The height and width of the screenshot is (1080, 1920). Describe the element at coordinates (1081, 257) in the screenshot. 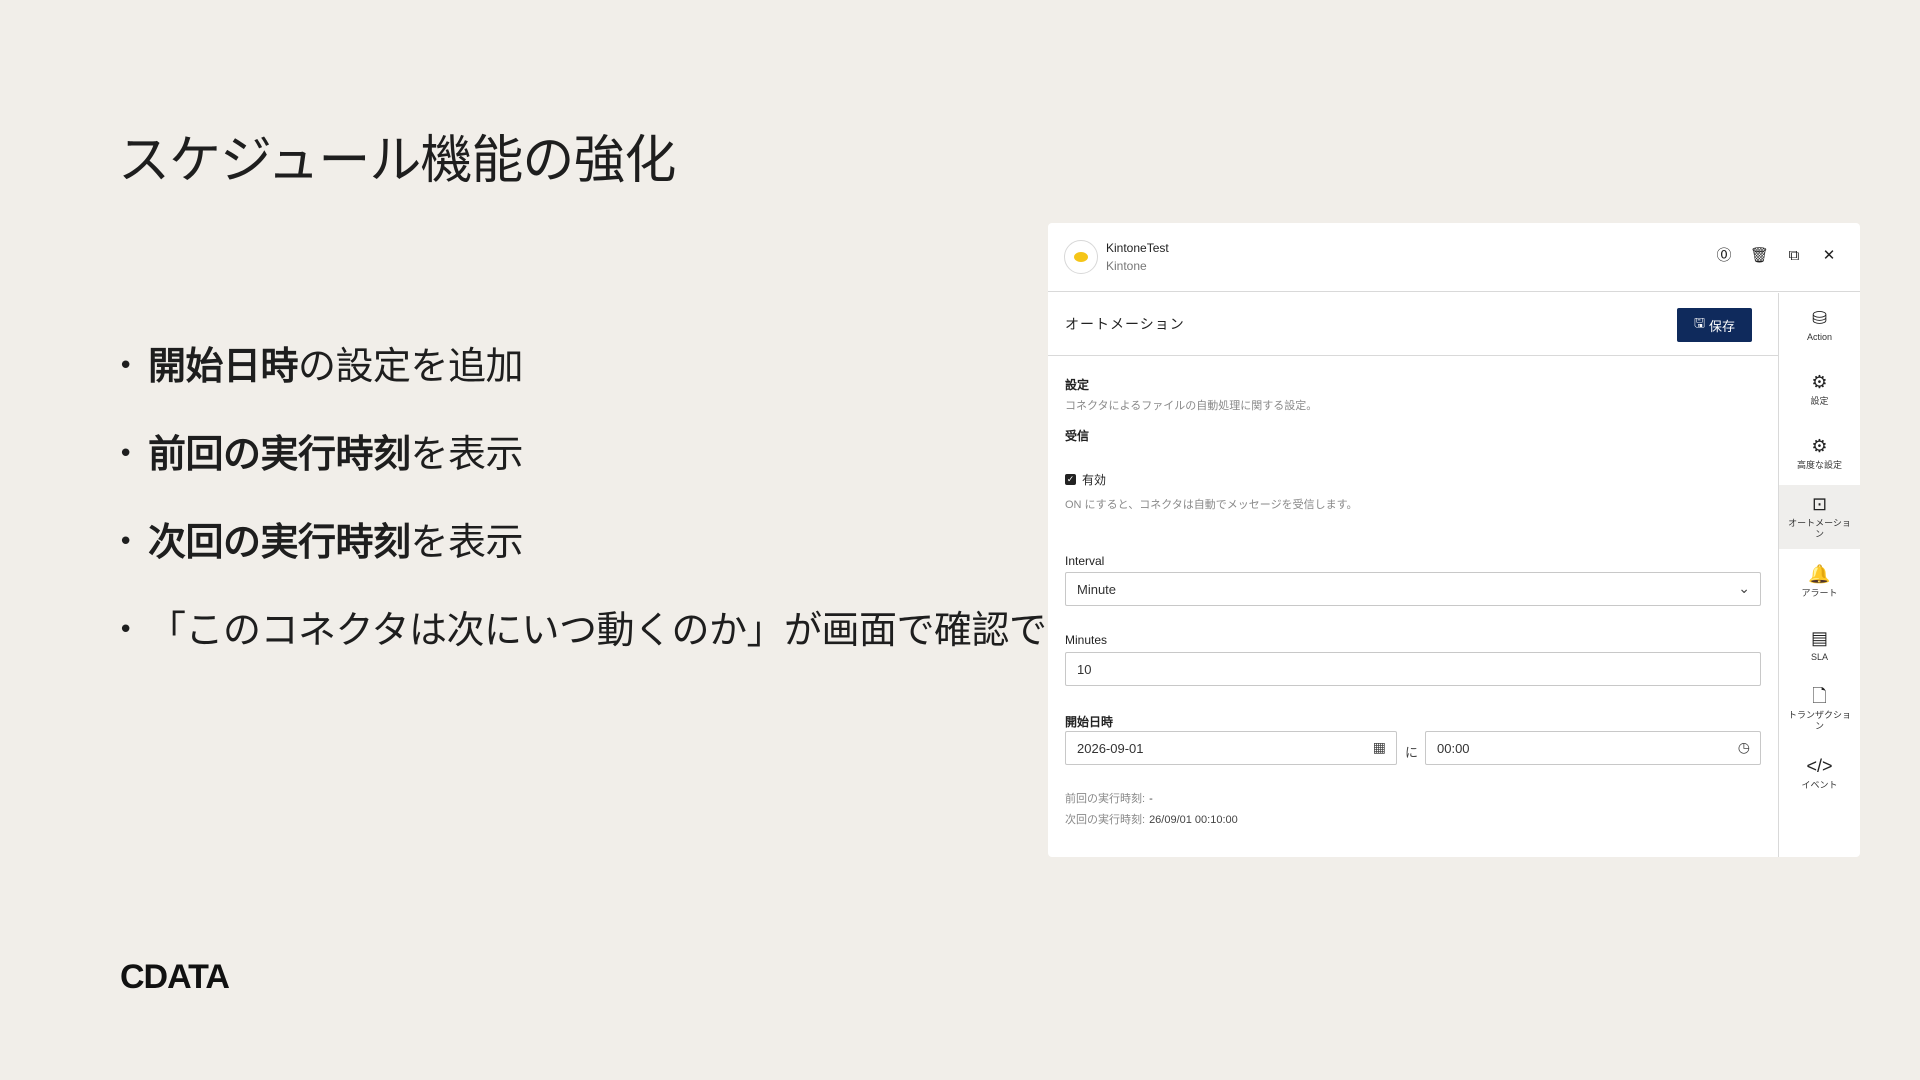

I see `connector-avatar-icon` at that location.